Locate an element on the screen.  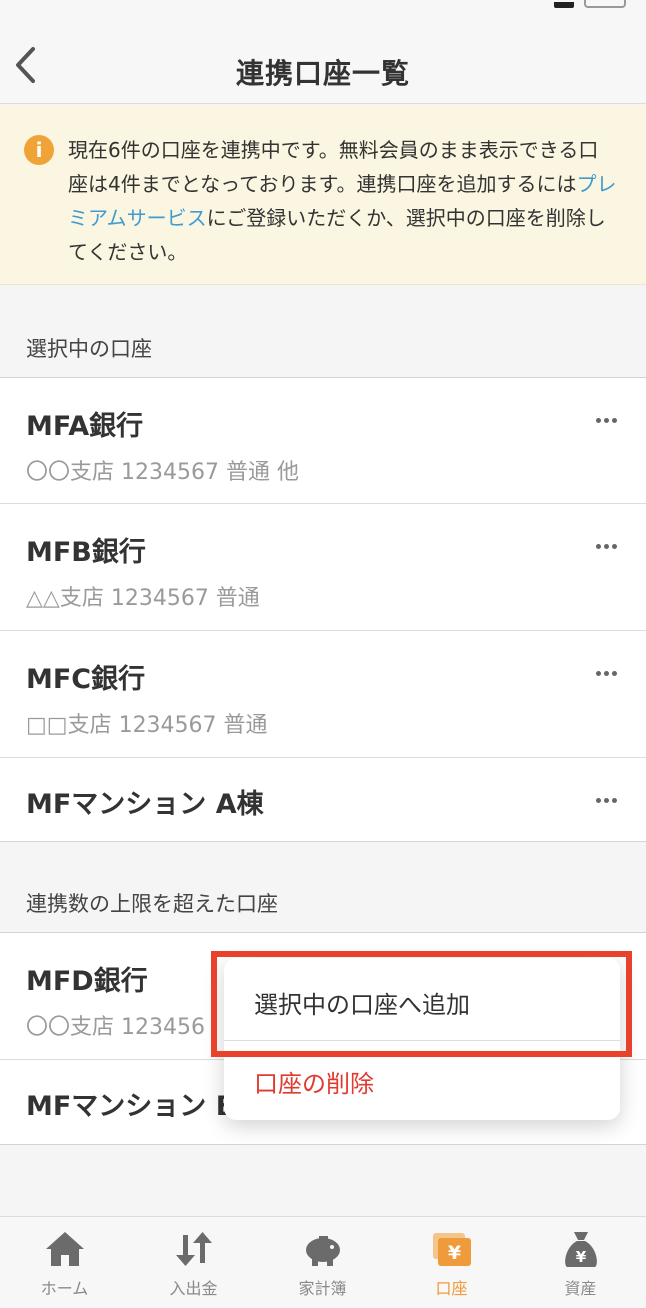
account-detail: 〇〇支店 1234567 普通 他 is located at coordinates (162, 472).